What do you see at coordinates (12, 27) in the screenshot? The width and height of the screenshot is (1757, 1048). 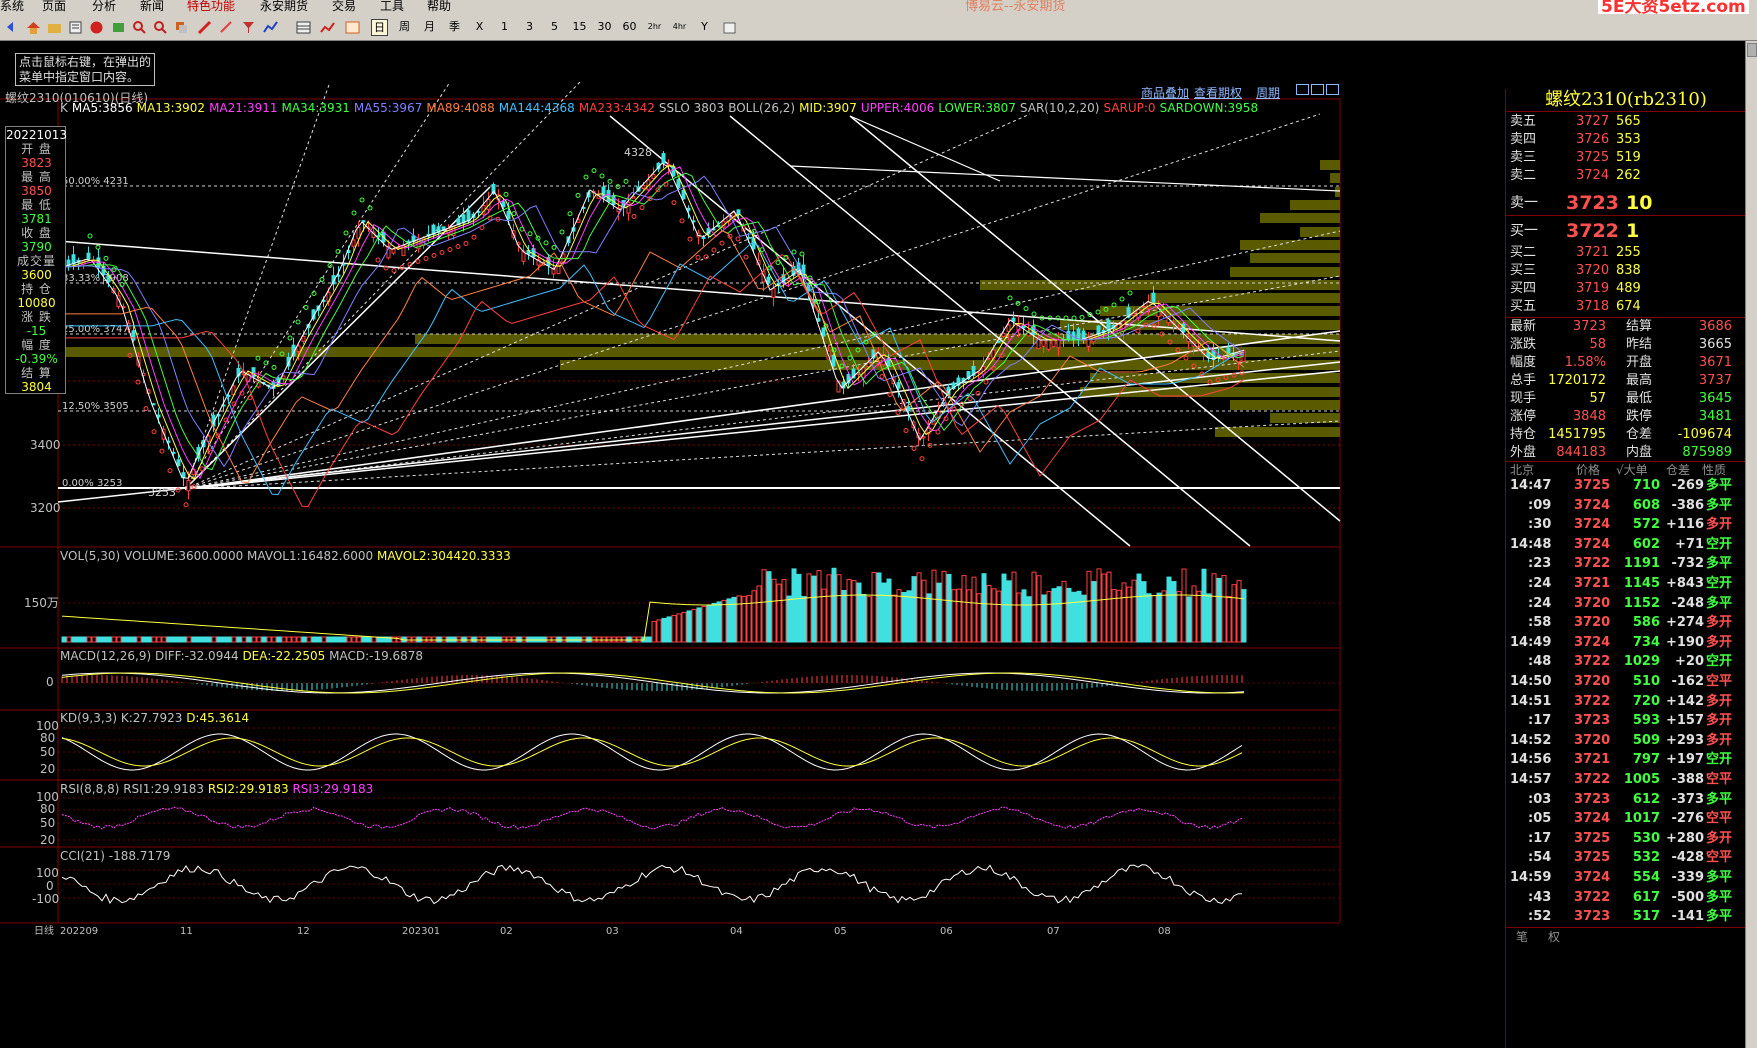 I see `back-icon` at bounding box center [12, 27].